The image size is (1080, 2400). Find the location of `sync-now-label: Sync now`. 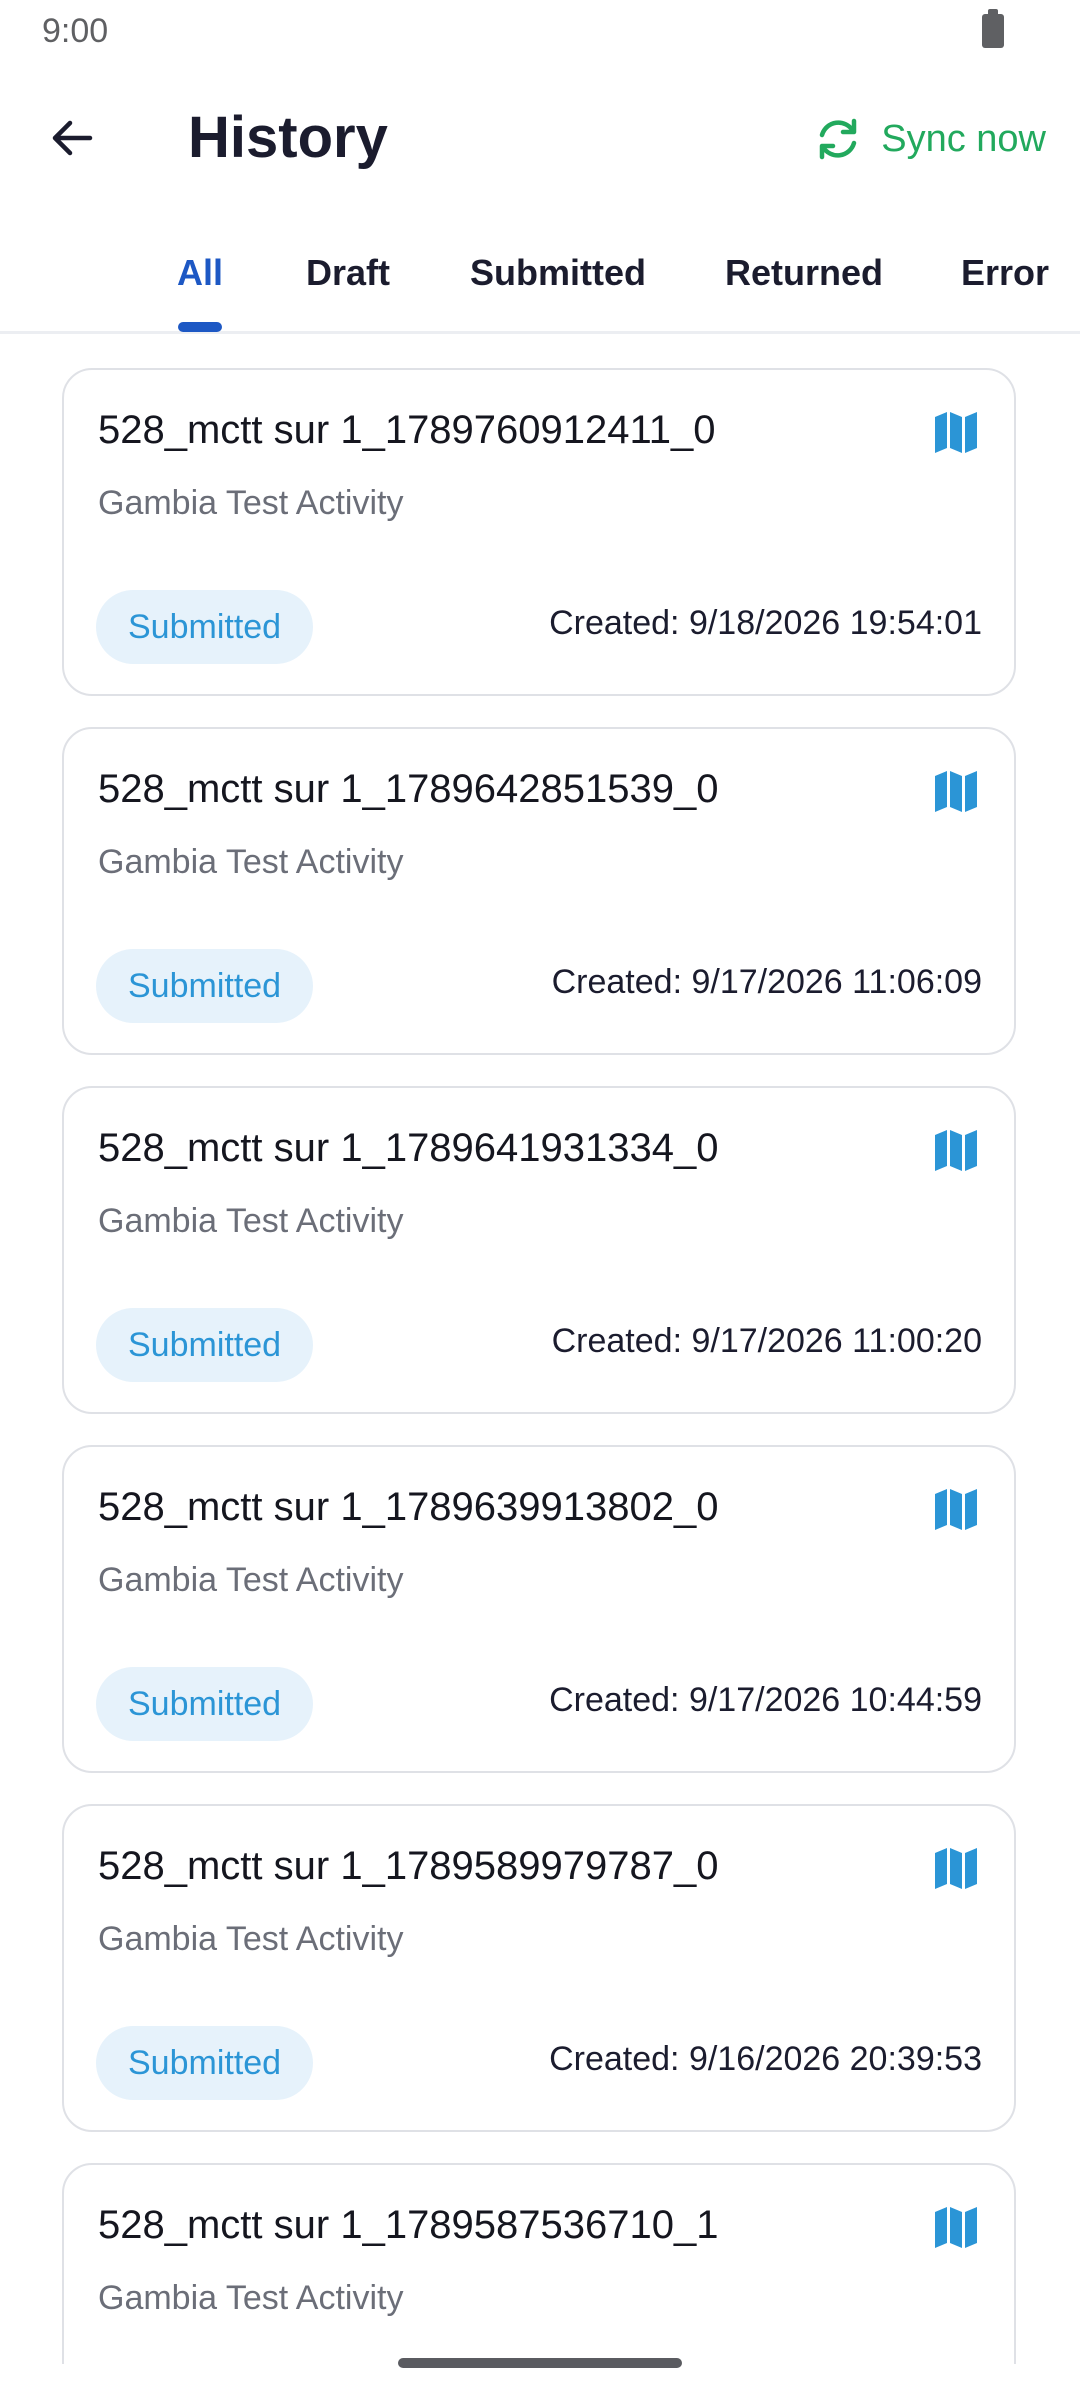

sync-now-label: Sync now is located at coordinates (963, 138).